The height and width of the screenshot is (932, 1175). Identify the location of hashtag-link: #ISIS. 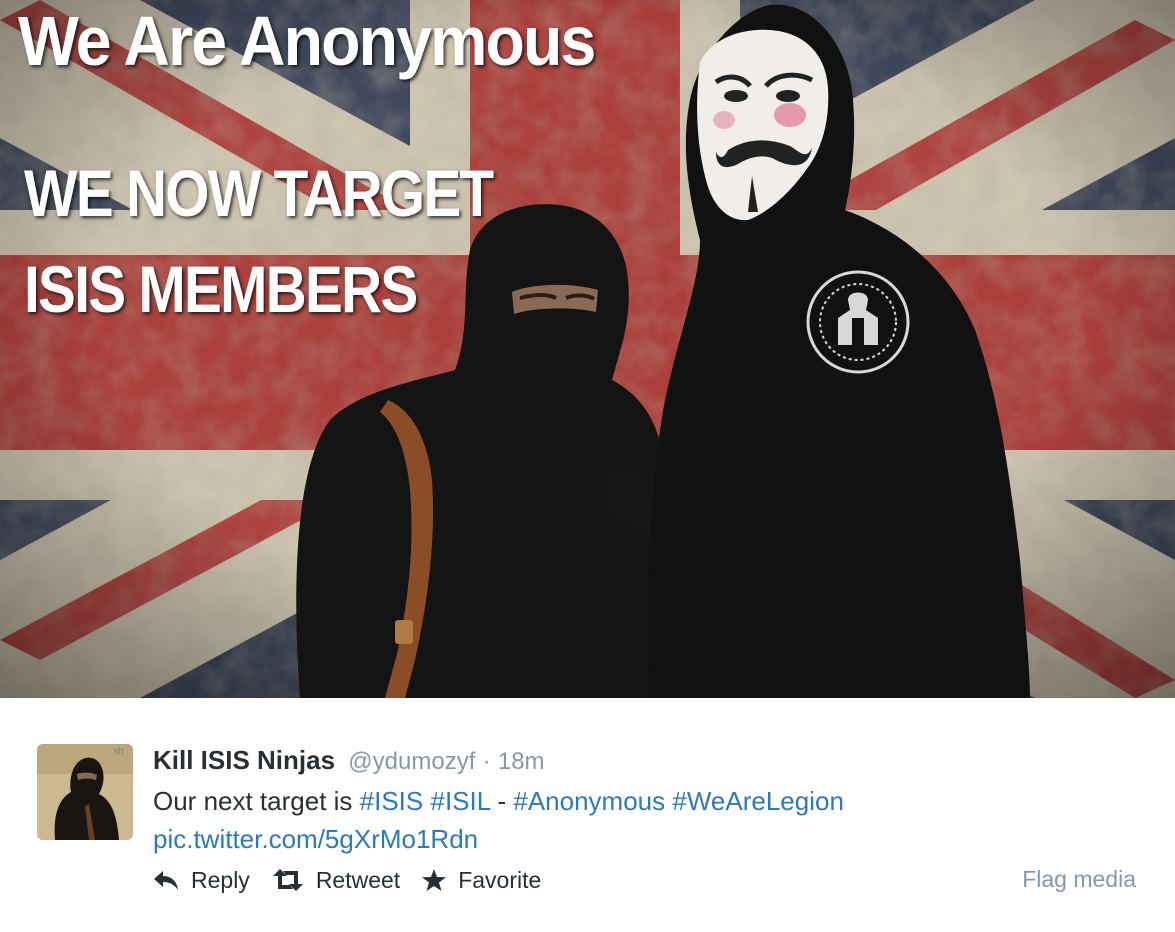
(392, 801).